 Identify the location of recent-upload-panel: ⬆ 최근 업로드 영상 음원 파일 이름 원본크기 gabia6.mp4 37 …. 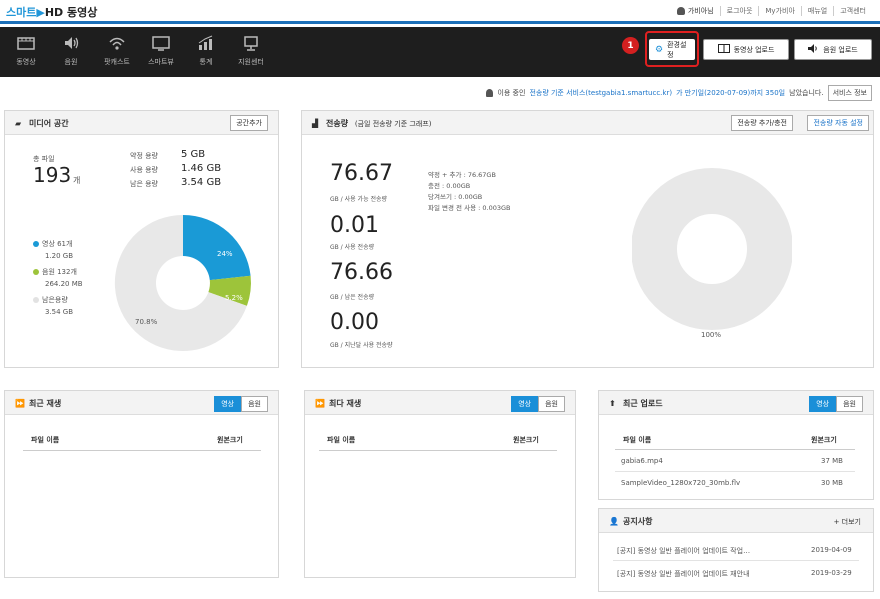
(736, 445).